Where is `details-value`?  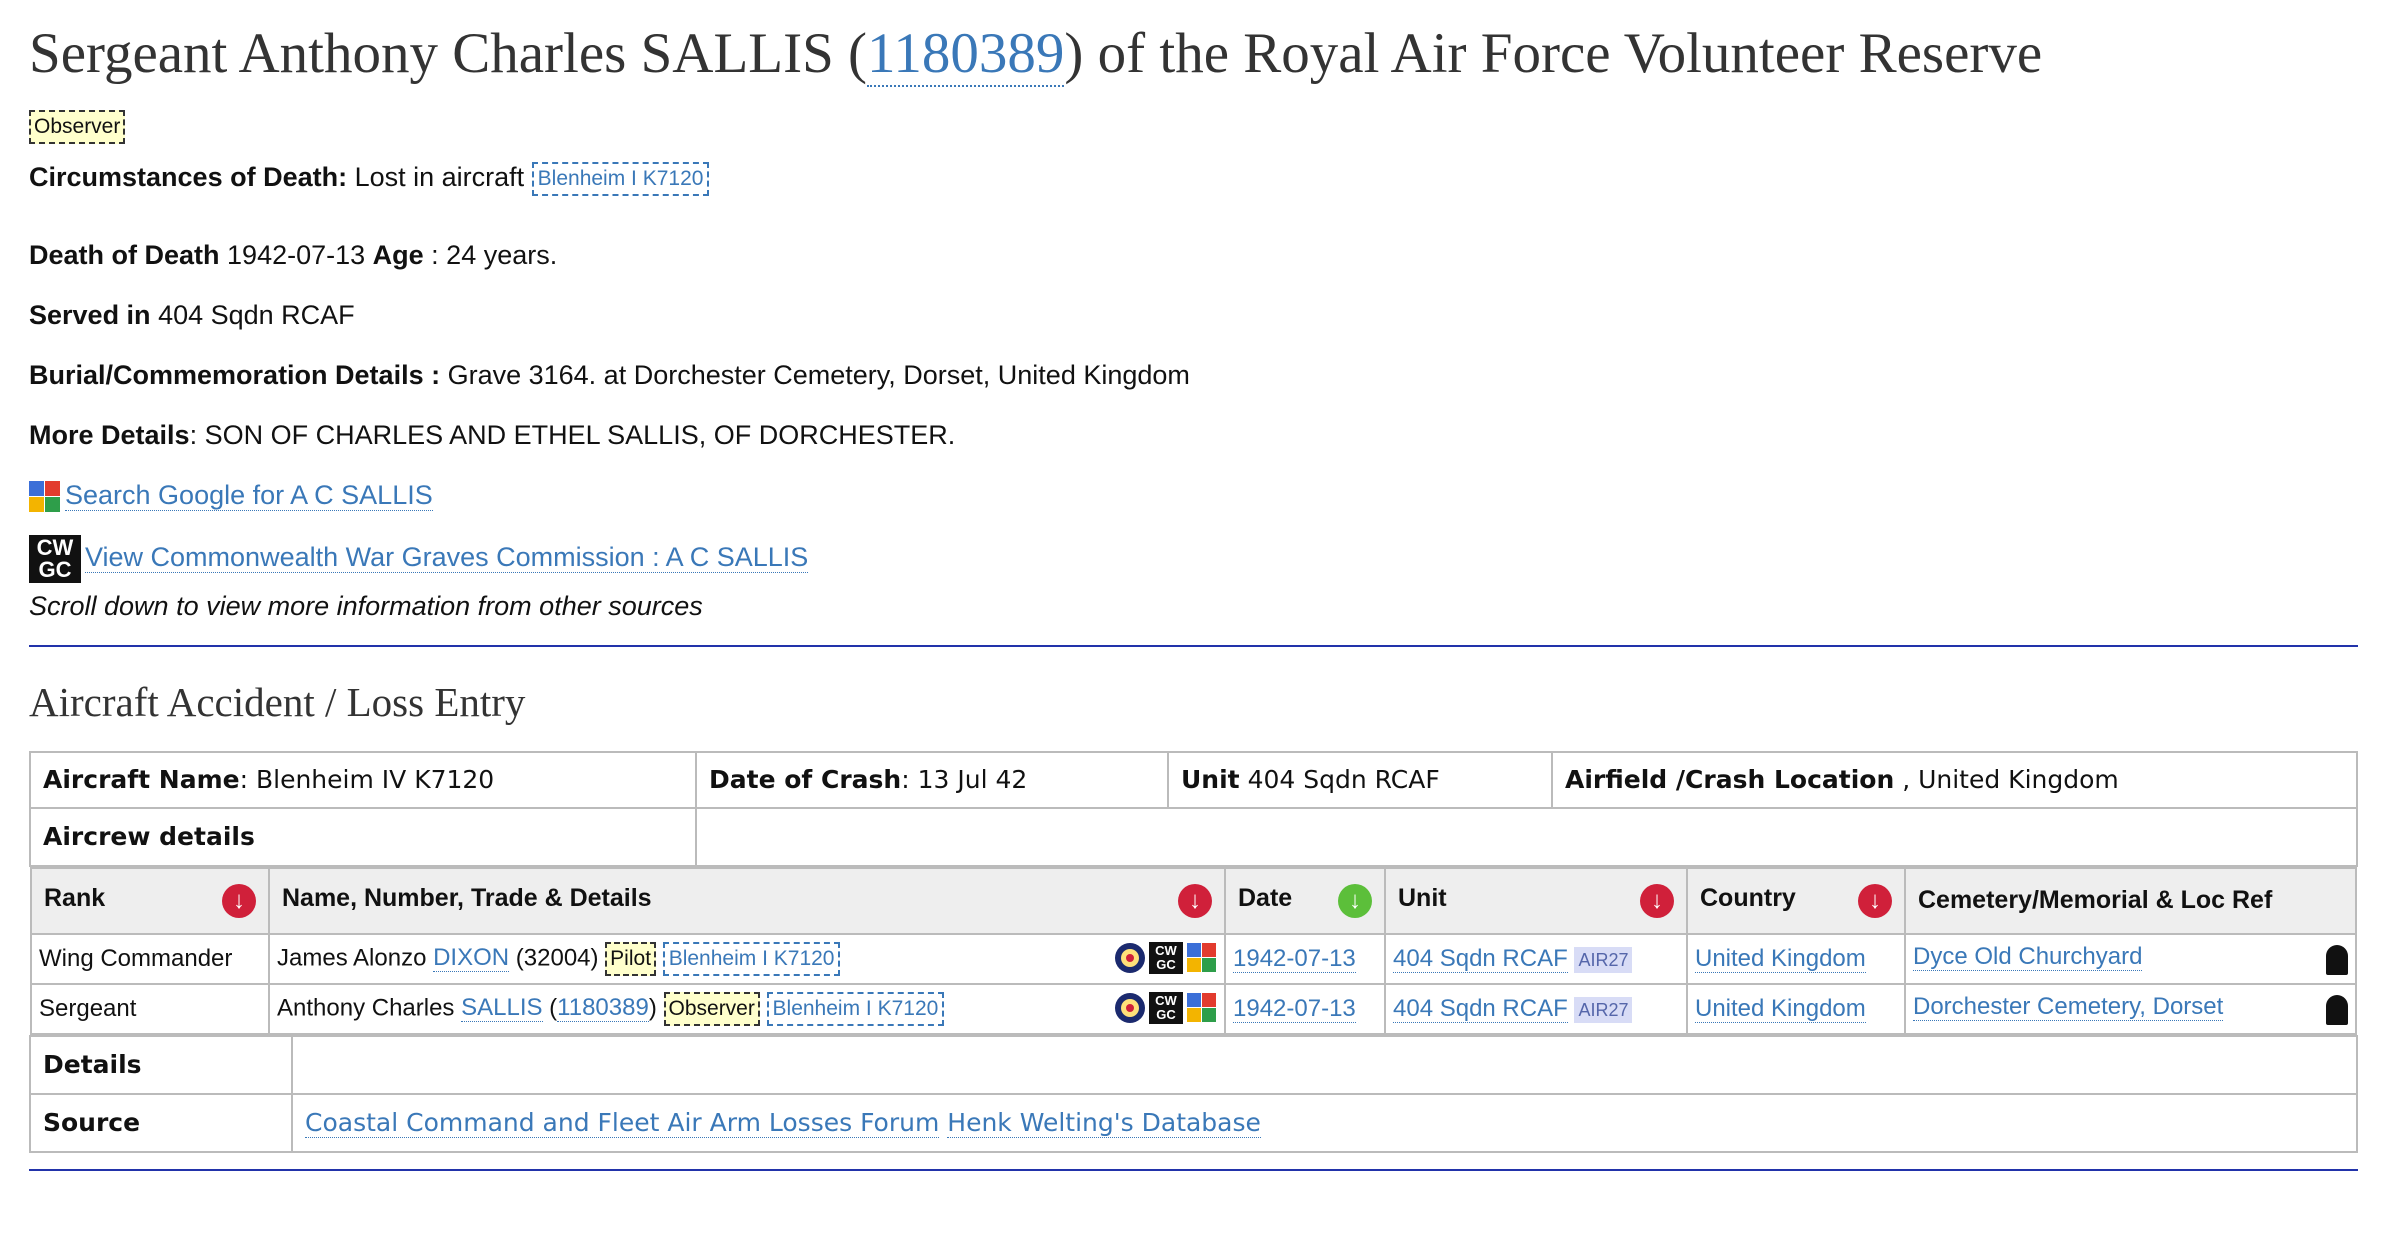
details-value is located at coordinates (1324, 1065).